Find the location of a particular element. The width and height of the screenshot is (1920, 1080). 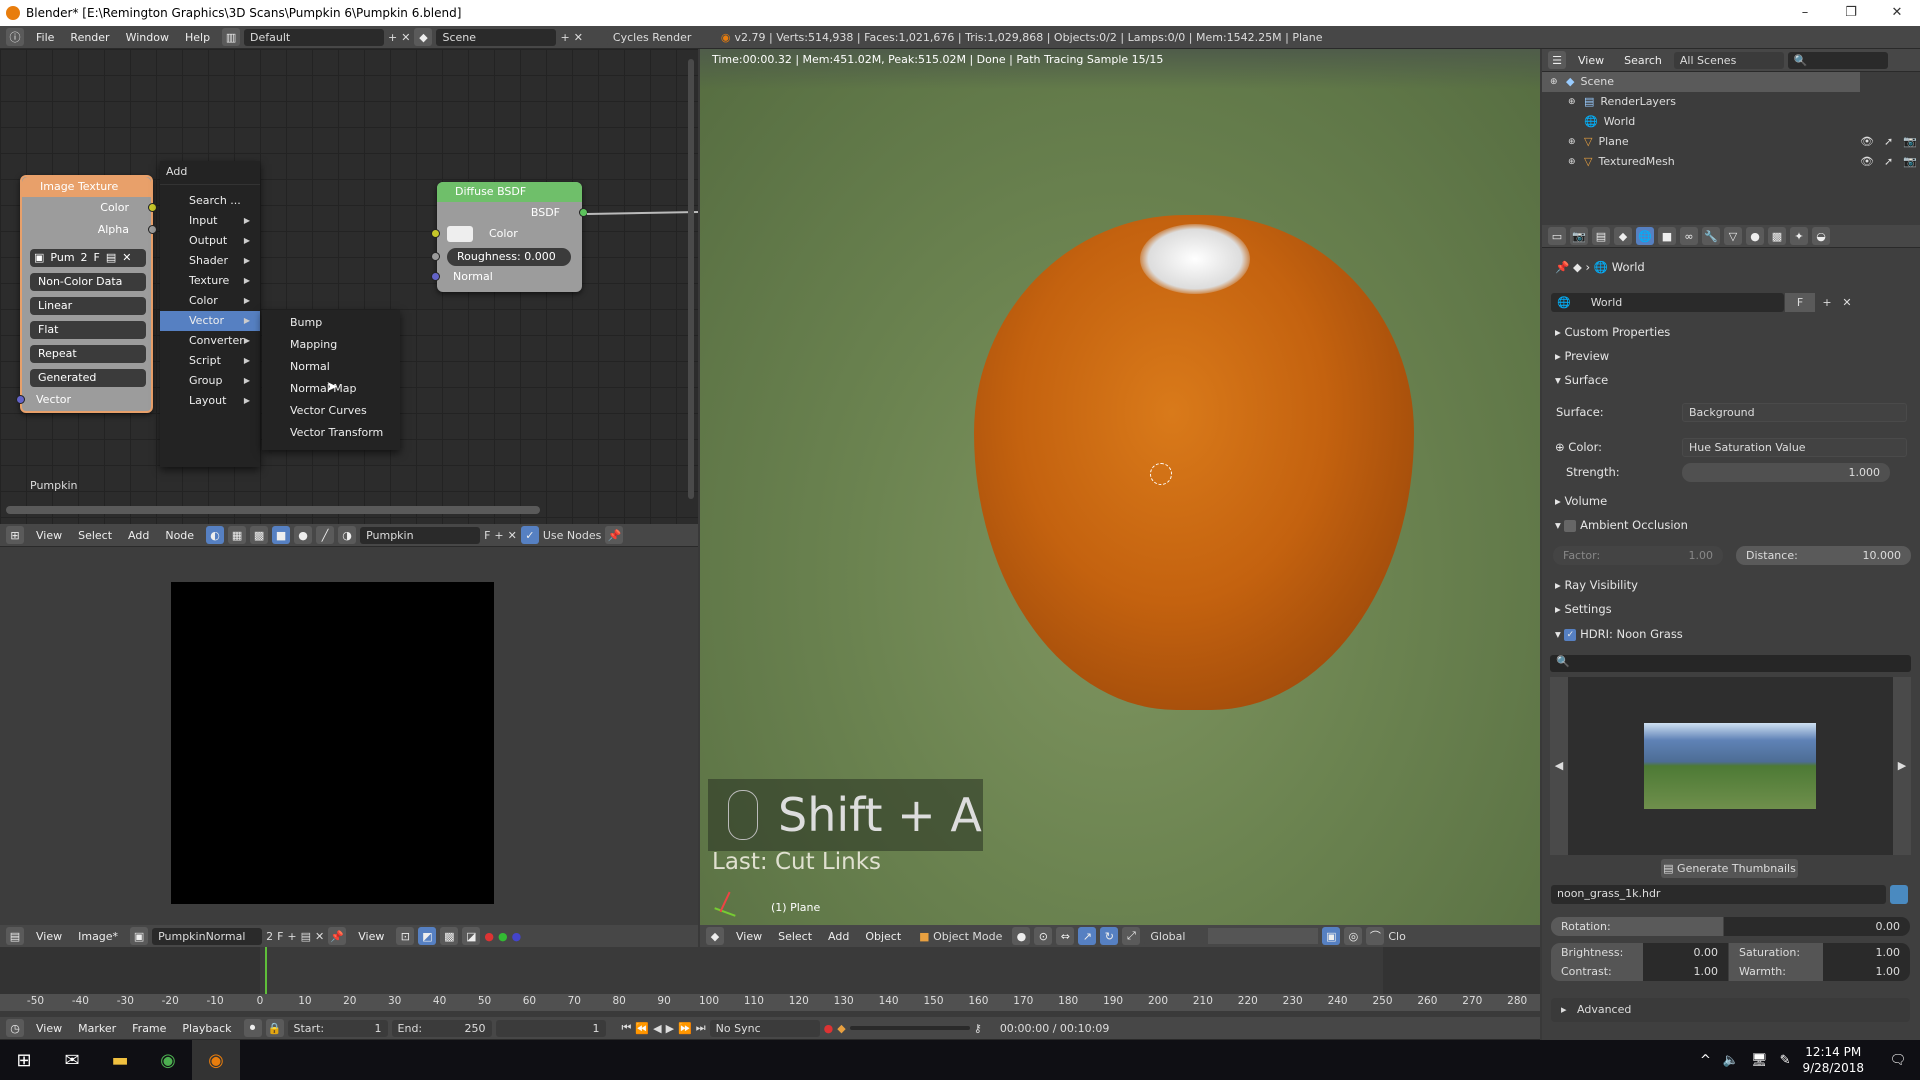

render-tab-icon: 📷 is located at coordinates (1579, 236).